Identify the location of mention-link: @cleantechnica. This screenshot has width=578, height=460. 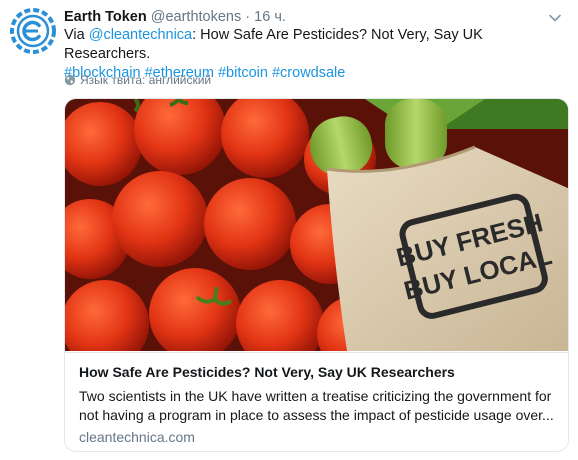
(140, 35).